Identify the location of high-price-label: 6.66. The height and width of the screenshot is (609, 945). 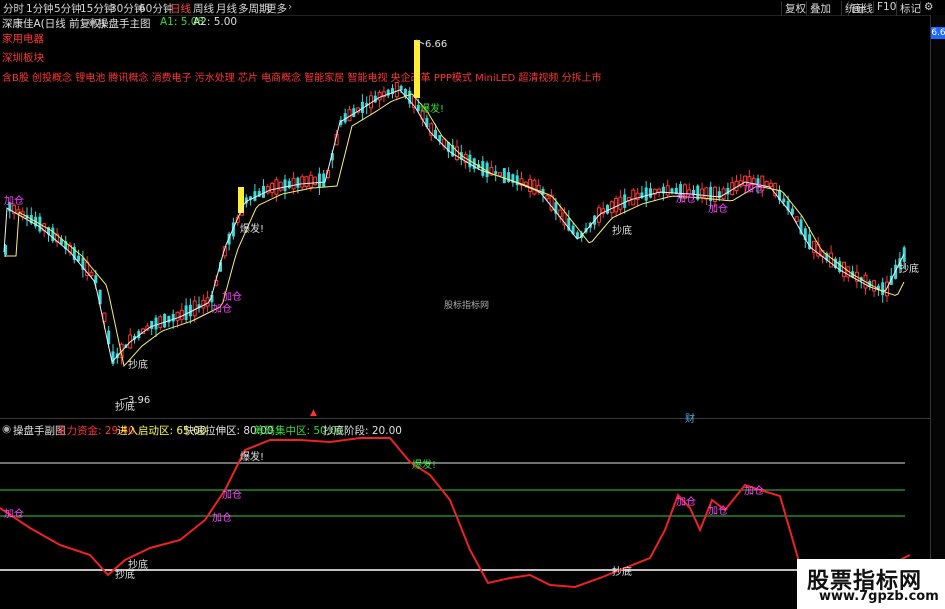
(436, 44).